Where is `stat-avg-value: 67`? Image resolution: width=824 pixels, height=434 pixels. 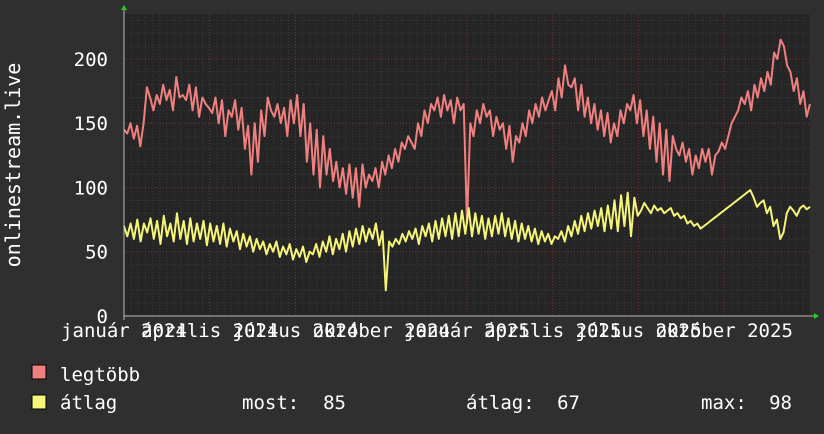 stat-avg-value: 67 is located at coordinates (568, 403).